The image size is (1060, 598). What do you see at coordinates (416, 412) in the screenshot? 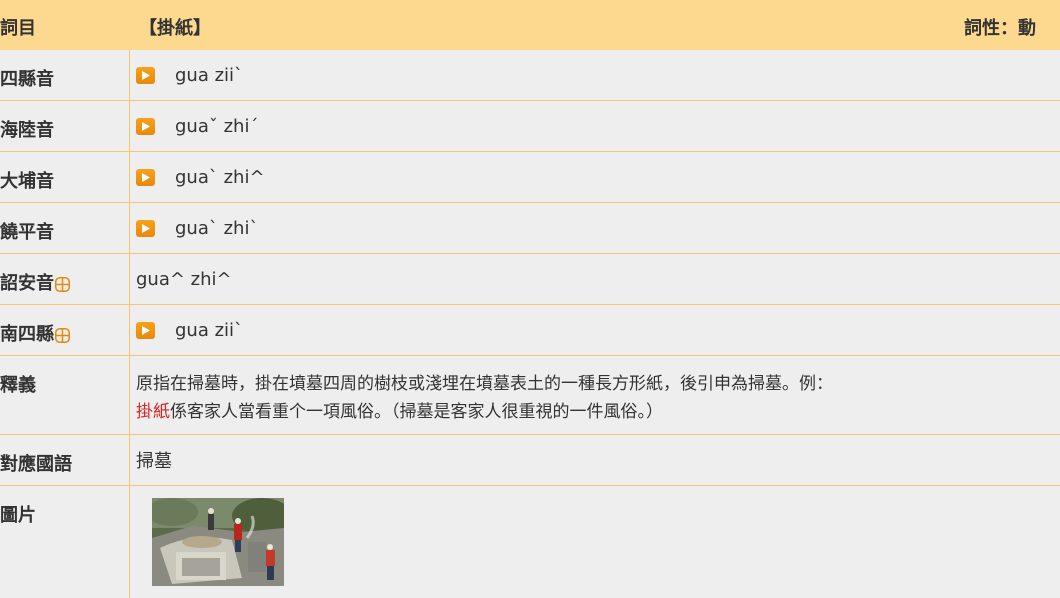
I see `example-rest: 係客家人當看重个一項風俗。（掃墓是客家人很重視的一件風俗。）` at bounding box center [416, 412].